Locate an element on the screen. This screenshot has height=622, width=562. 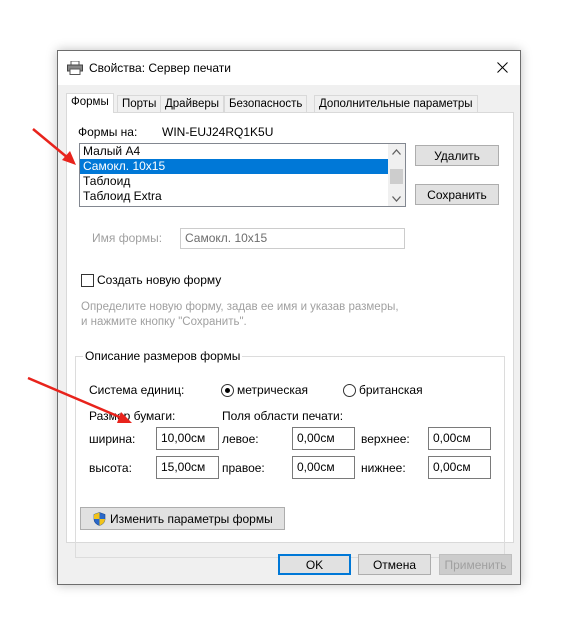
tab-advanced: Дополнительные параметры is located at coordinates (396, 103).